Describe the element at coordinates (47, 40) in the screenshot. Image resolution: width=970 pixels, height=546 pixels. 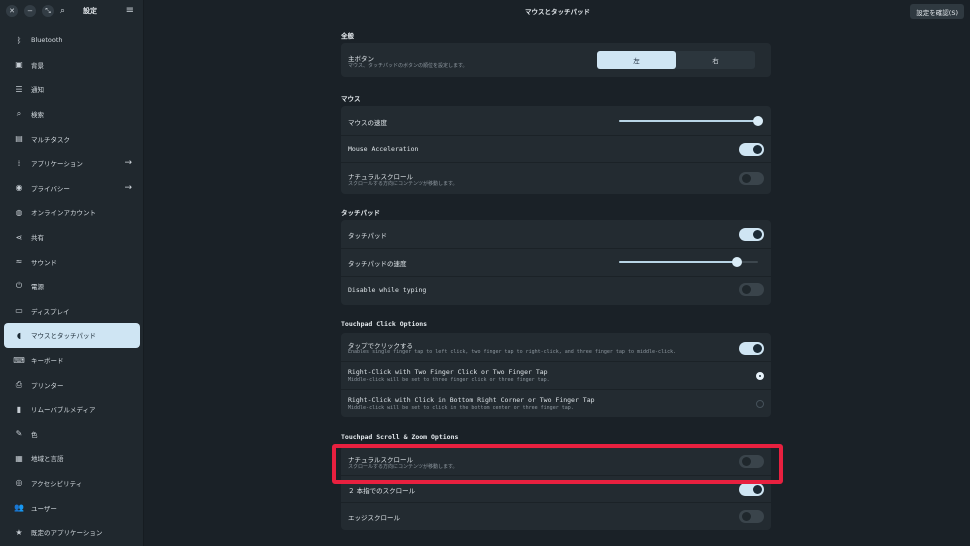
I see `sidebar-item-label: Bluetooth` at that location.